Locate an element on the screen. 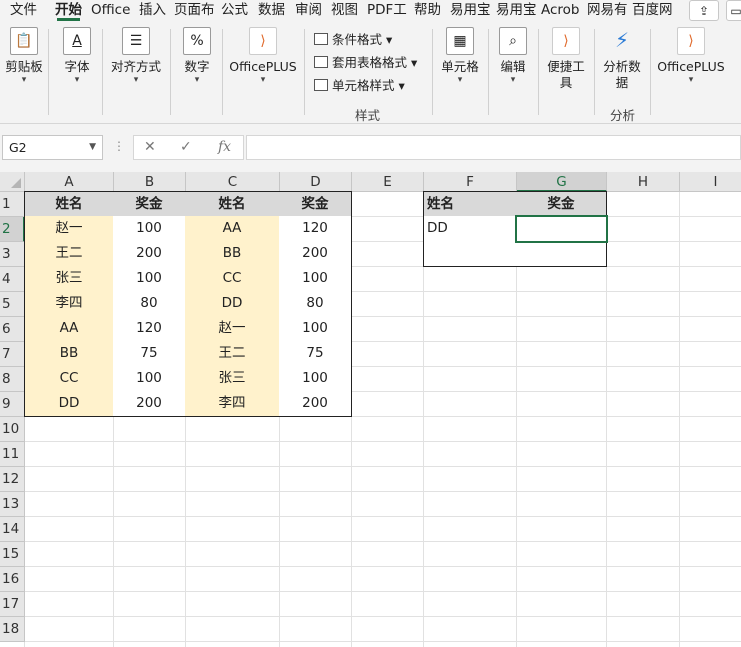 This screenshot has height=647, width=741. row-header-6: 6 is located at coordinates (12, 329).